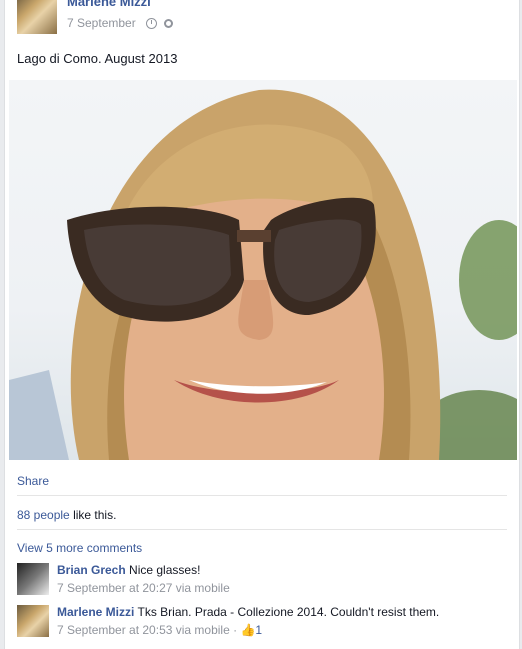  I want to click on comment-meta: 7 September at 20:53 via mobile · 👍1, so click(159, 630).